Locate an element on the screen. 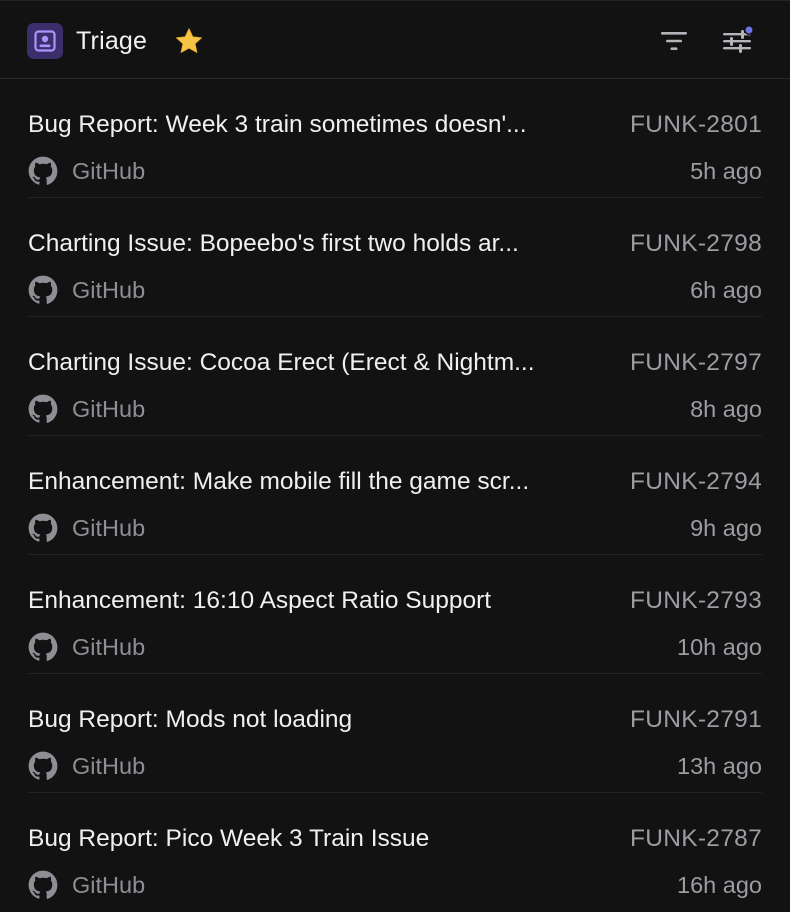  issue-id: FUNK-2798 is located at coordinates (695, 243).